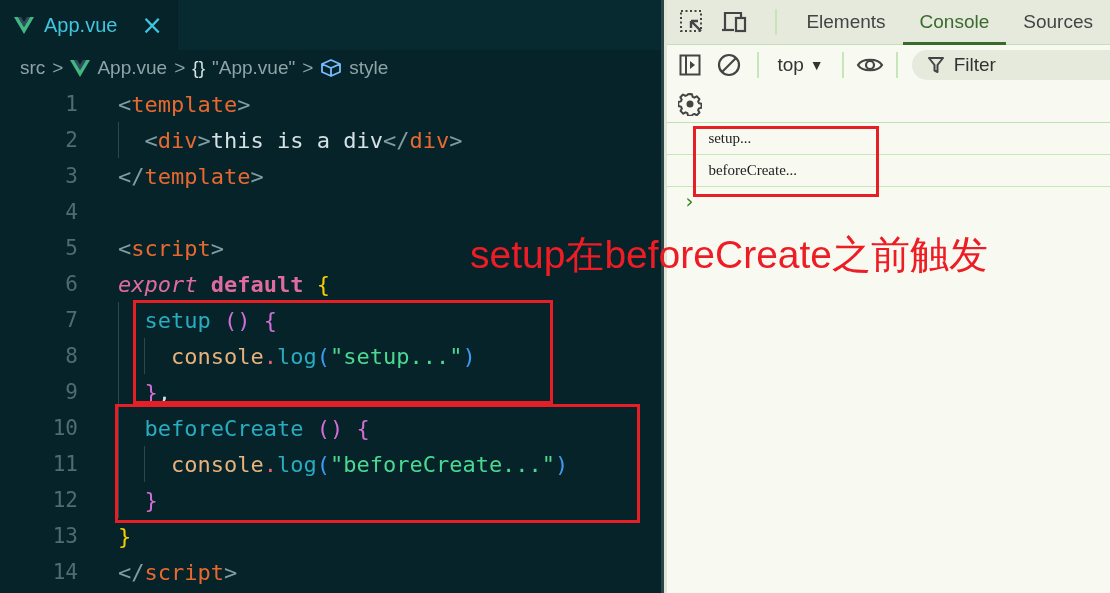 Image resolution: width=1110 pixels, height=593 pixels. What do you see at coordinates (846, 22) in the screenshot?
I see `devtools-tab: Elements` at bounding box center [846, 22].